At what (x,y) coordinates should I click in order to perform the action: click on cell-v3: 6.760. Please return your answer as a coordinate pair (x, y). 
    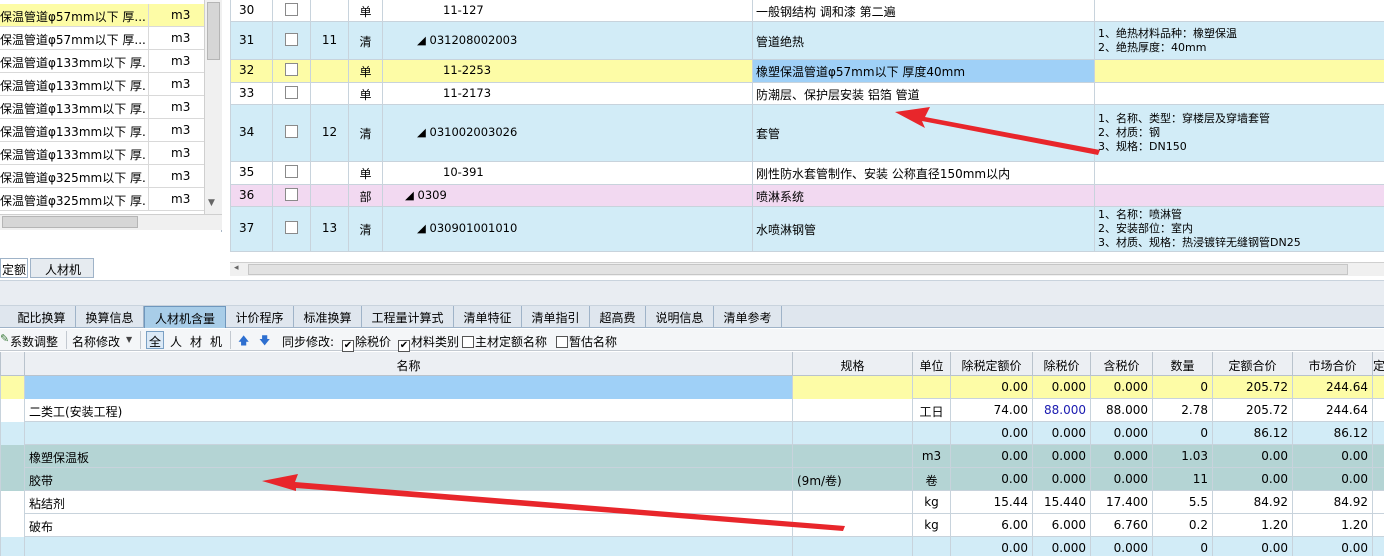
    Looking at the image, I should click on (1121, 525).